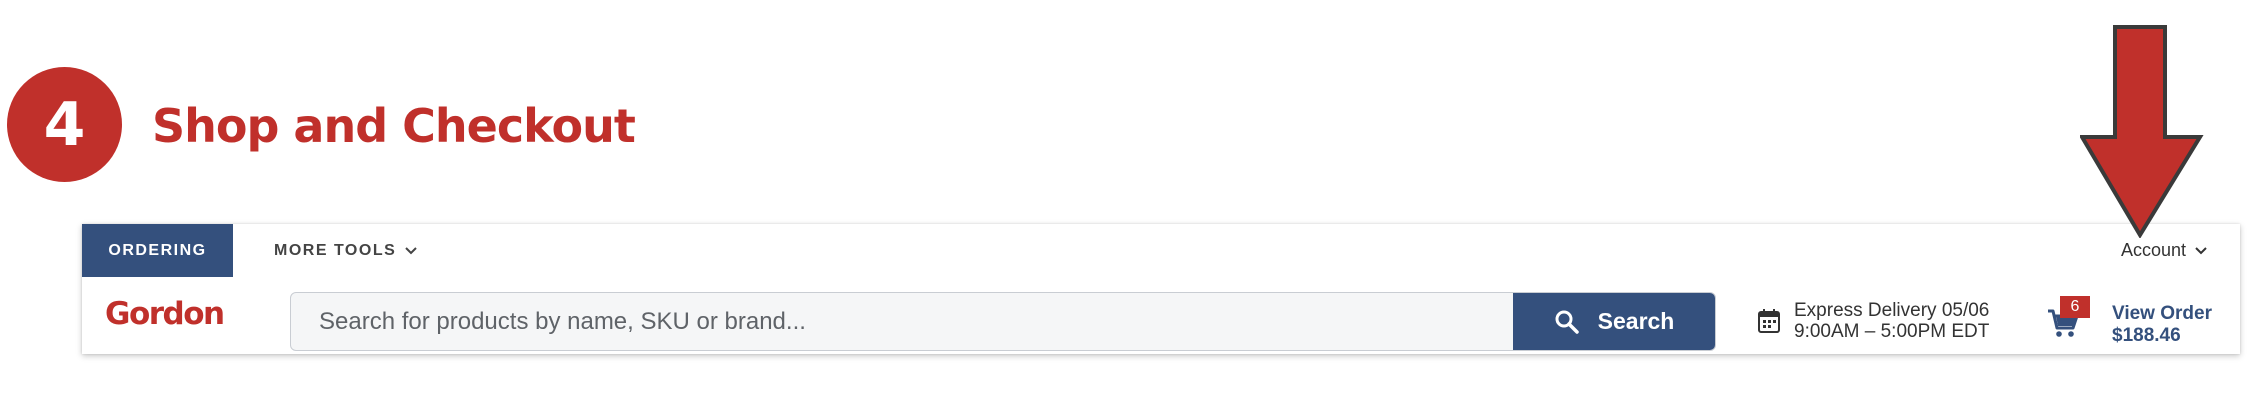  What do you see at coordinates (1636, 321) in the screenshot?
I see `search-button-label: Search` at bounding box center [1636, 321].